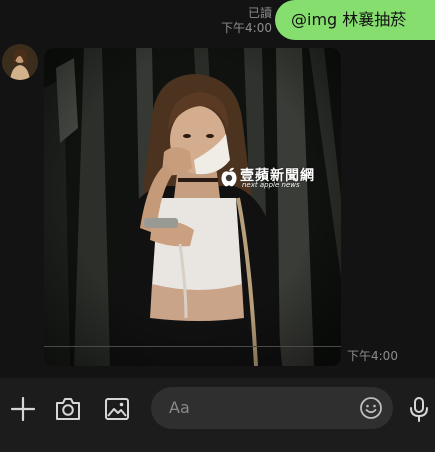 The image size is (435, 452). Describe the element at coordinates (259, 13) in the screenshot. I see `read-receipt: 已讀` at that location.